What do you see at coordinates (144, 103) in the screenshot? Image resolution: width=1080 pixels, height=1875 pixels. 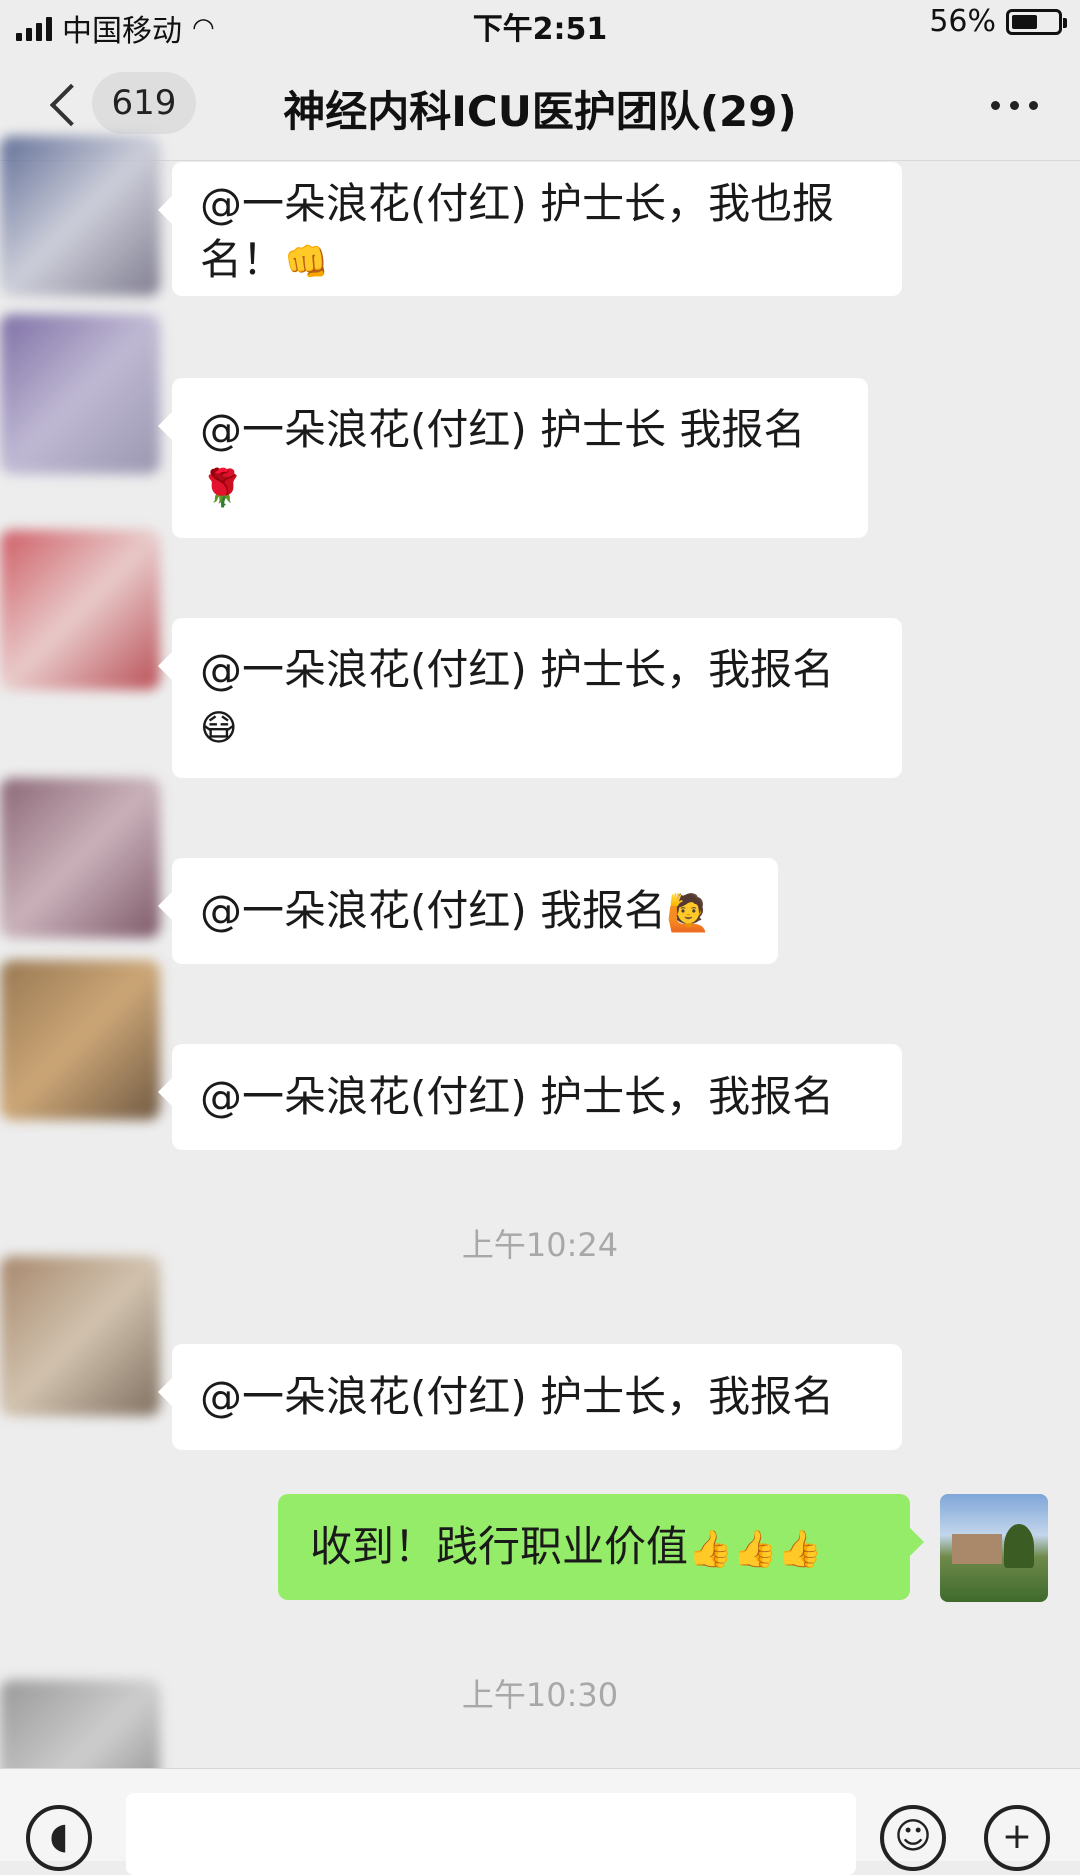 I see `unread-count-badge: 619` at bounding box center [144, 103].